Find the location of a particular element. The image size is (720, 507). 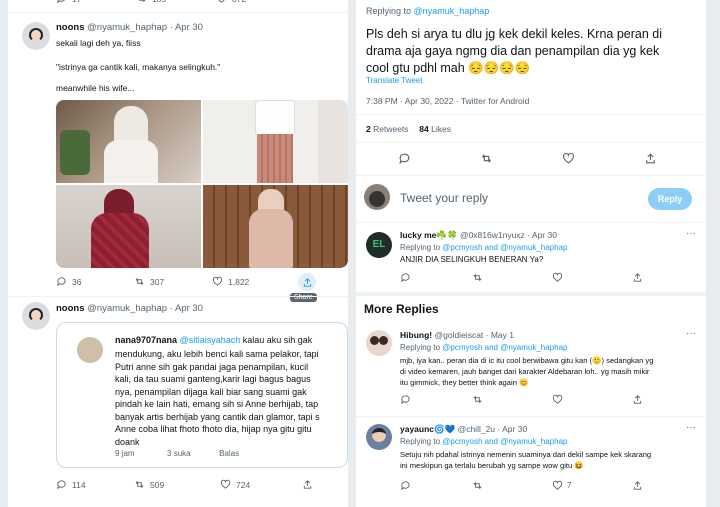

composer-avatar is located at coordinates (377, 197).